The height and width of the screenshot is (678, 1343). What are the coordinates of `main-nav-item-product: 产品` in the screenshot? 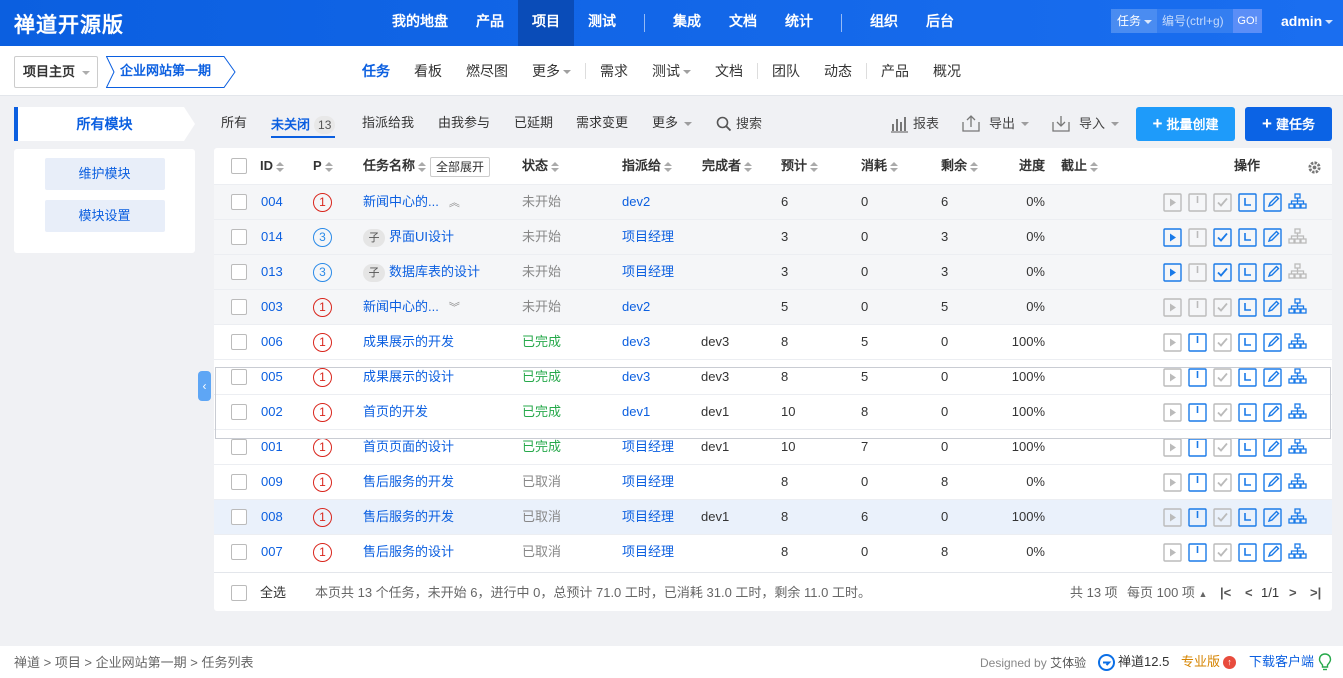 It's located at (490, 23).